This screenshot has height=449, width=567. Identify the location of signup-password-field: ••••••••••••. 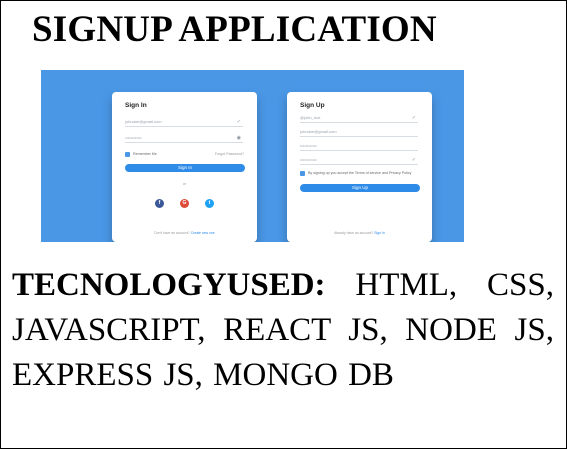
(359, 146).